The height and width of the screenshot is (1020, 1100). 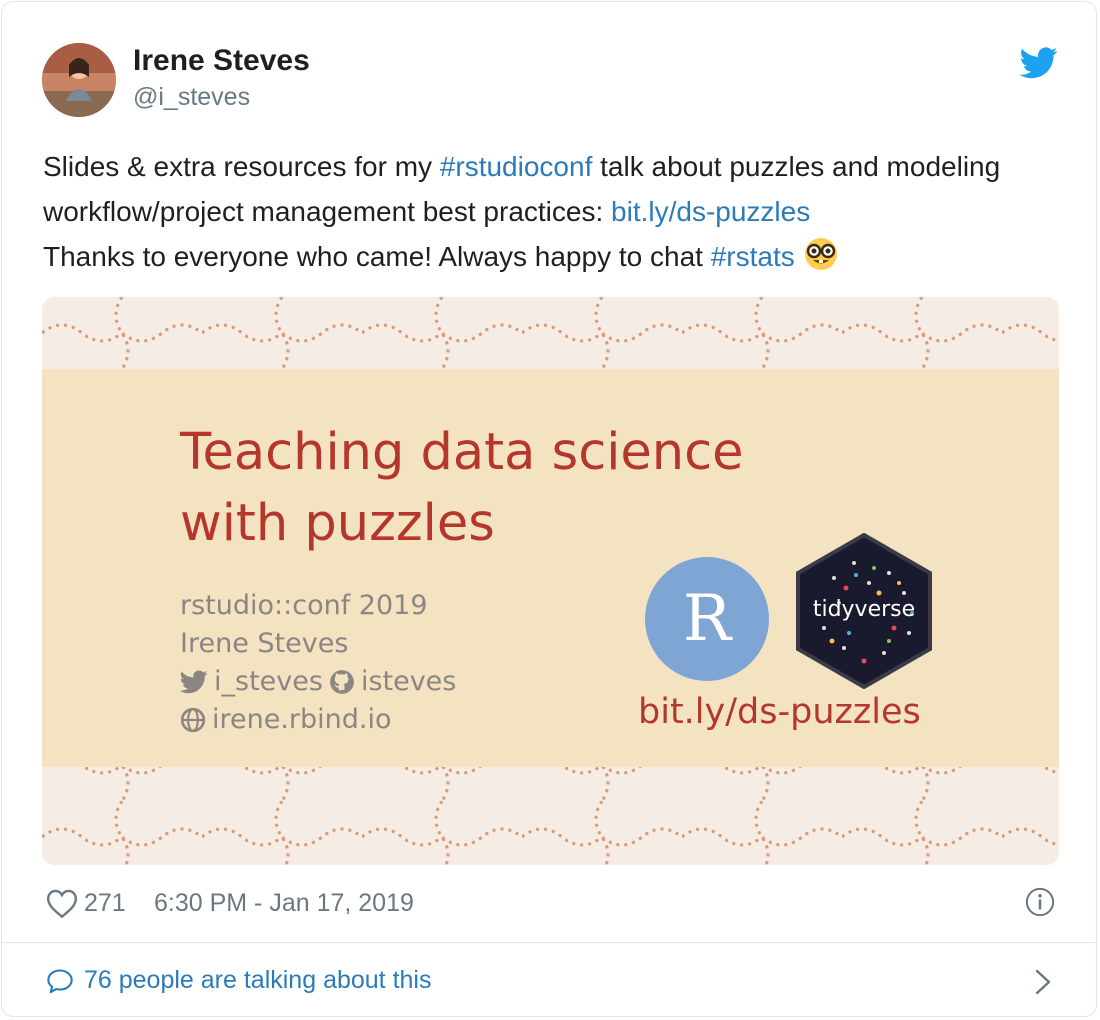 I want to click on tweet-link: bit.ly/ds-puzzles, so click(x=710, y=211).